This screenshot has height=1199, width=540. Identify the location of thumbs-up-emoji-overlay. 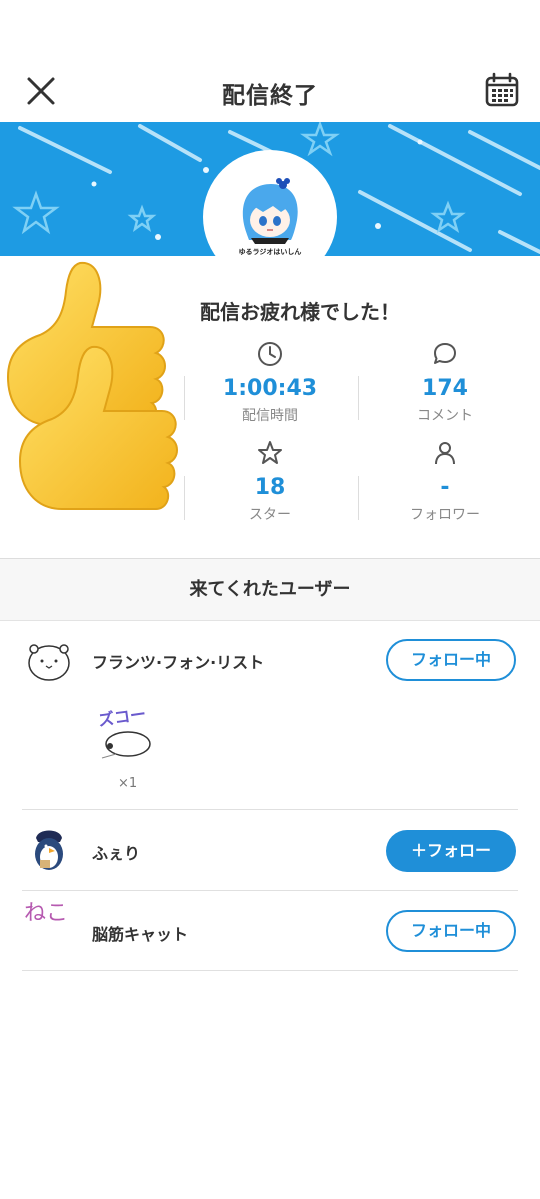
(92, 385).